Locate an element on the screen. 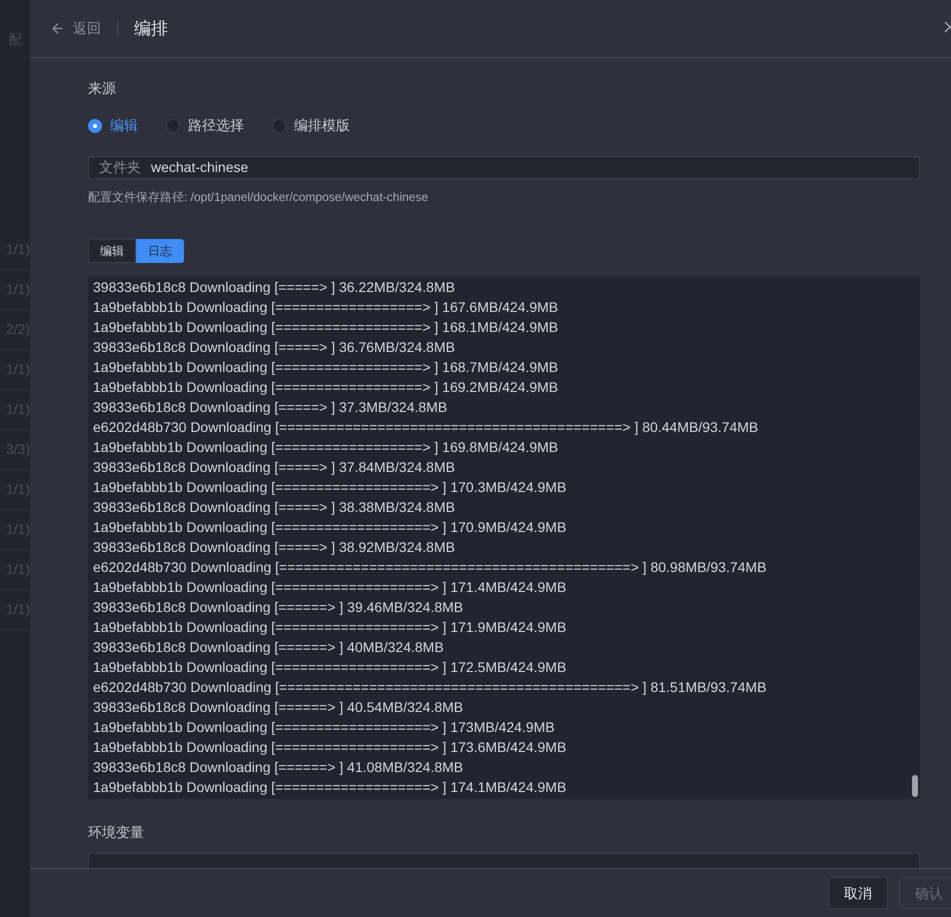 The image size is (951, 917). log-line: 1a9befabbb1b Downloading [==================> ] 169.2MB/424.9MB is located at coordinates (325, 387).